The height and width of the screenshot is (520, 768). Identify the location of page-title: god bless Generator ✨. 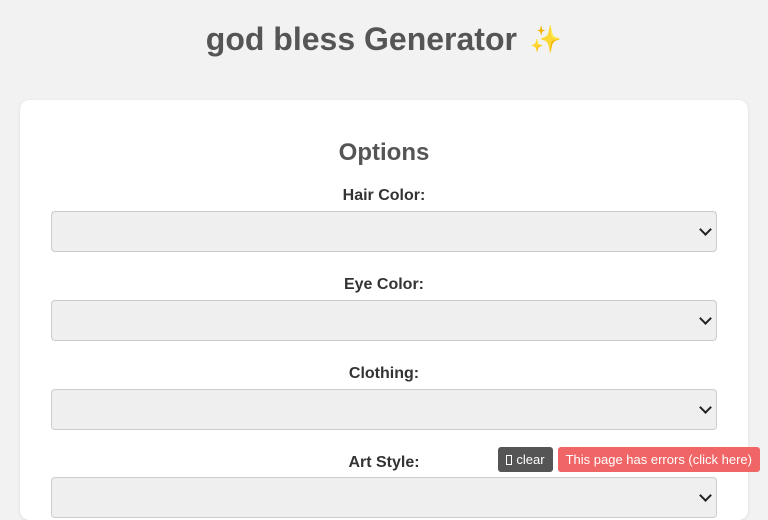
(384, 39).